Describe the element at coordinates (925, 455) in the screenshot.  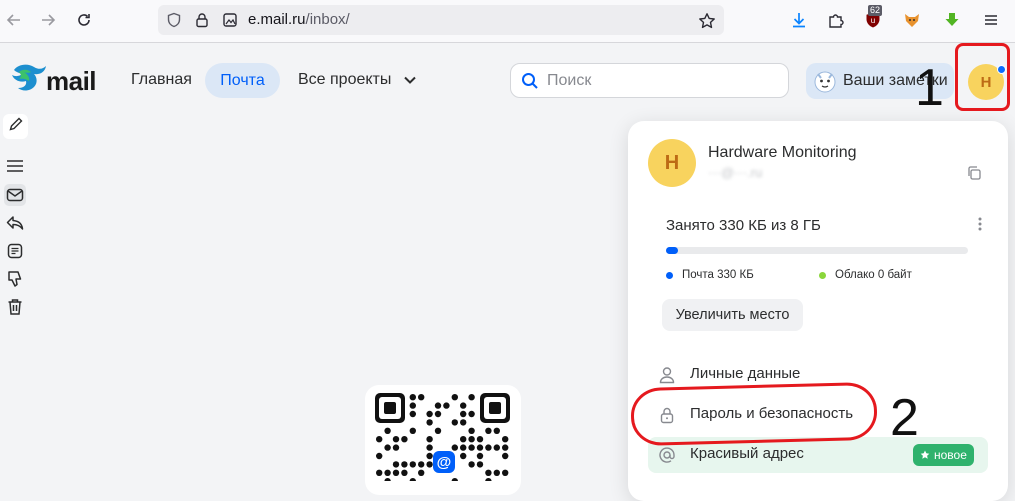
I see `star-icon` at that location.